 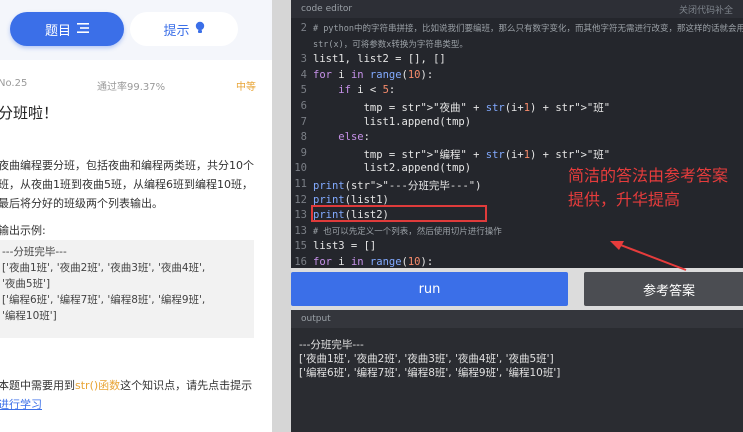 What do you see at coordinates (345, 246) in the screenshot?
I see `code-text: list3 = []` at bounding box center [345, 246].